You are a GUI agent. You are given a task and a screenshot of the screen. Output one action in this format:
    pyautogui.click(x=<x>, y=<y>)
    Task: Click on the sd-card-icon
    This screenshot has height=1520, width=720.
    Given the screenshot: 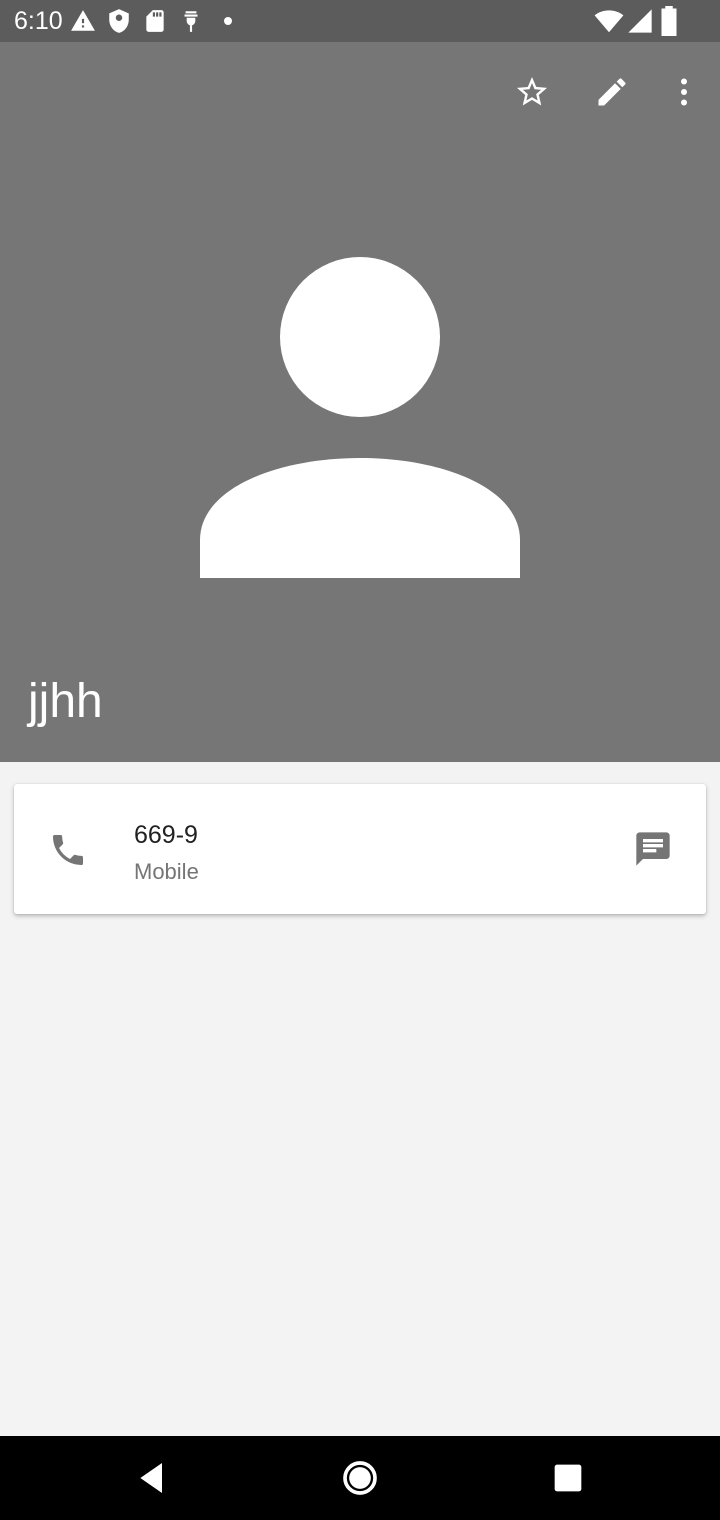 What is the action you would take?
    pyautogui.click(x=155, y=21)
    